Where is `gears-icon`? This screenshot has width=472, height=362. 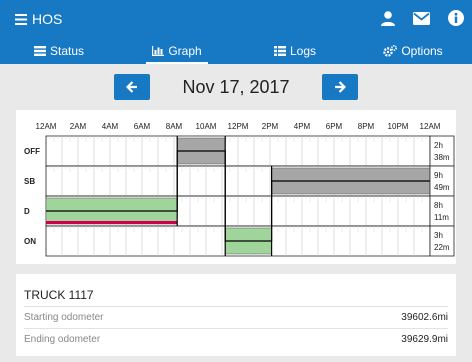 gears-icon is located at coordinates (390, 51).